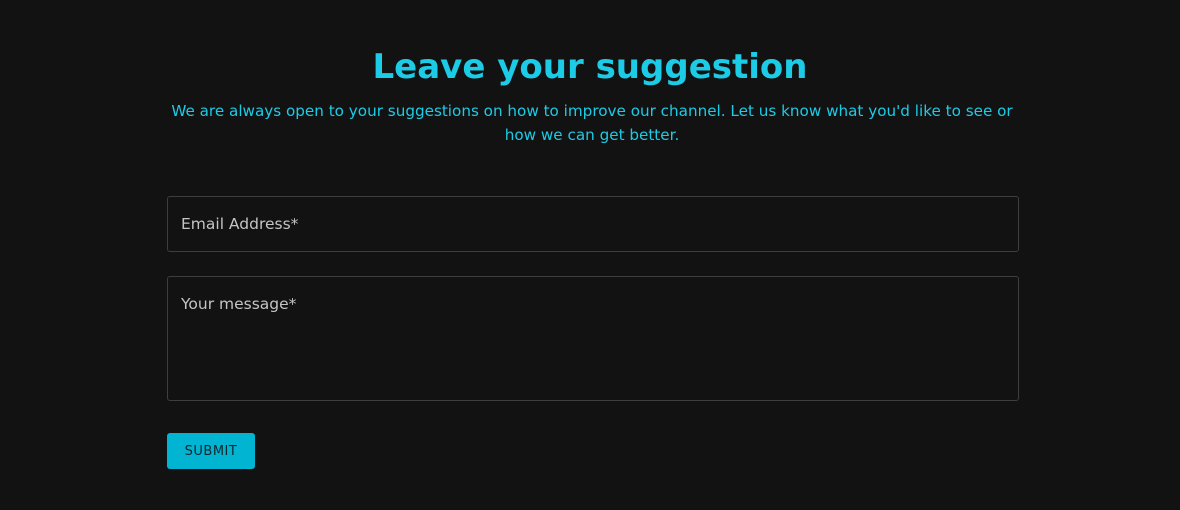  What do you see at coordinates (590, 67) in the screenshot?
I see `page-title: Leave your suggestion` at bounding box center [590, 67].